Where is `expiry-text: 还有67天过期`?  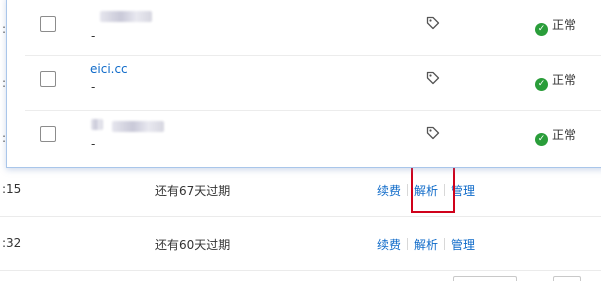
expiry-text: 还有67天过期 is located at coordinates (193, 191).